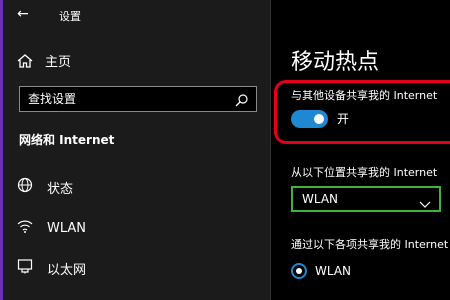  I want to click on select-value: WLAN, so click(320, 199).